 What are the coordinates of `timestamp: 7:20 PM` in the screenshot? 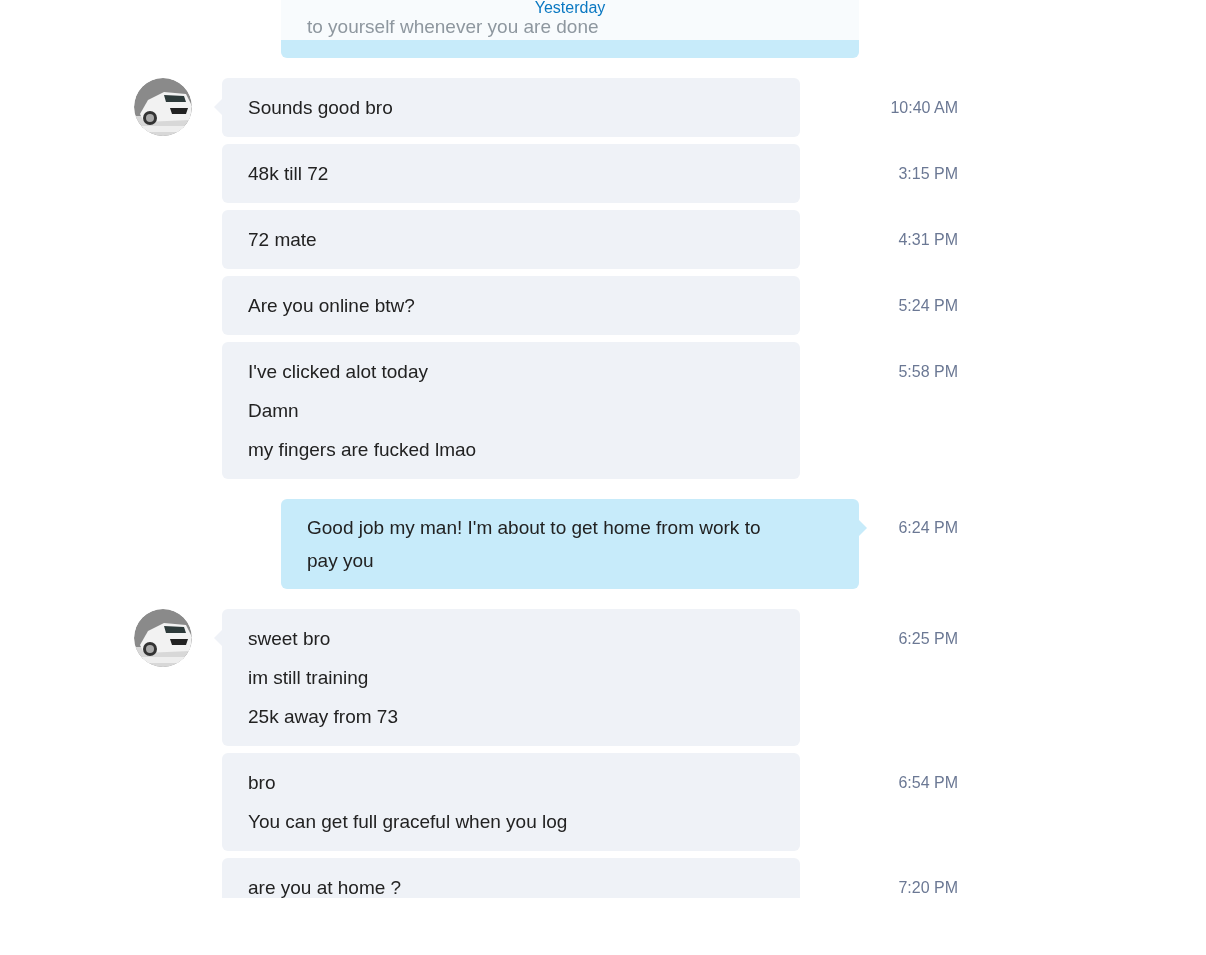 It's located at (928, 888).